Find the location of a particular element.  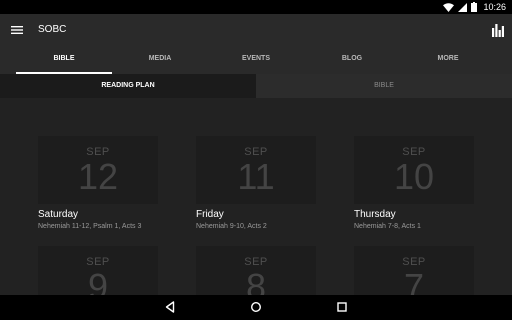

tab-bar: BIBLE MEDIA EVENTS BLOG MORE is located at coordinates (256, 63).